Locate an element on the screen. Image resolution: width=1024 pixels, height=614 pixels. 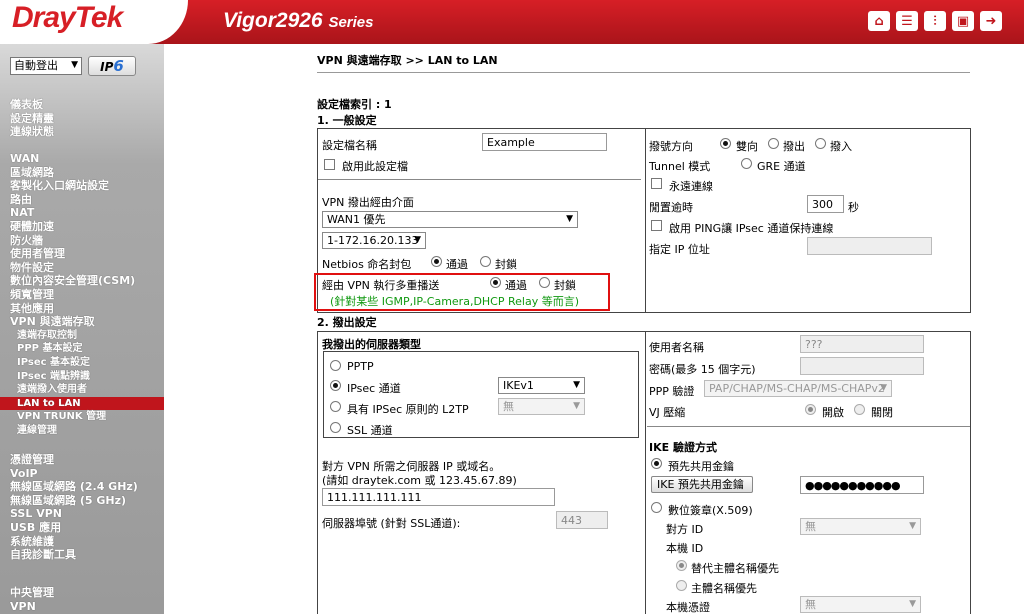
enable-profile-checkbox is located at coordinates (329, 164).